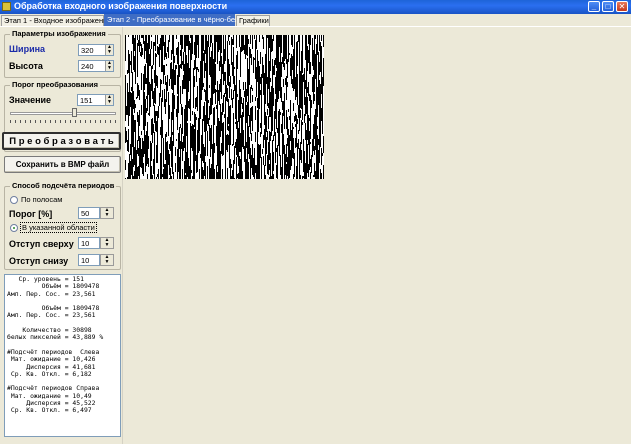  Describe the element at coordinates (6, 6) in the screenshot. I see `app-icon` at that location.